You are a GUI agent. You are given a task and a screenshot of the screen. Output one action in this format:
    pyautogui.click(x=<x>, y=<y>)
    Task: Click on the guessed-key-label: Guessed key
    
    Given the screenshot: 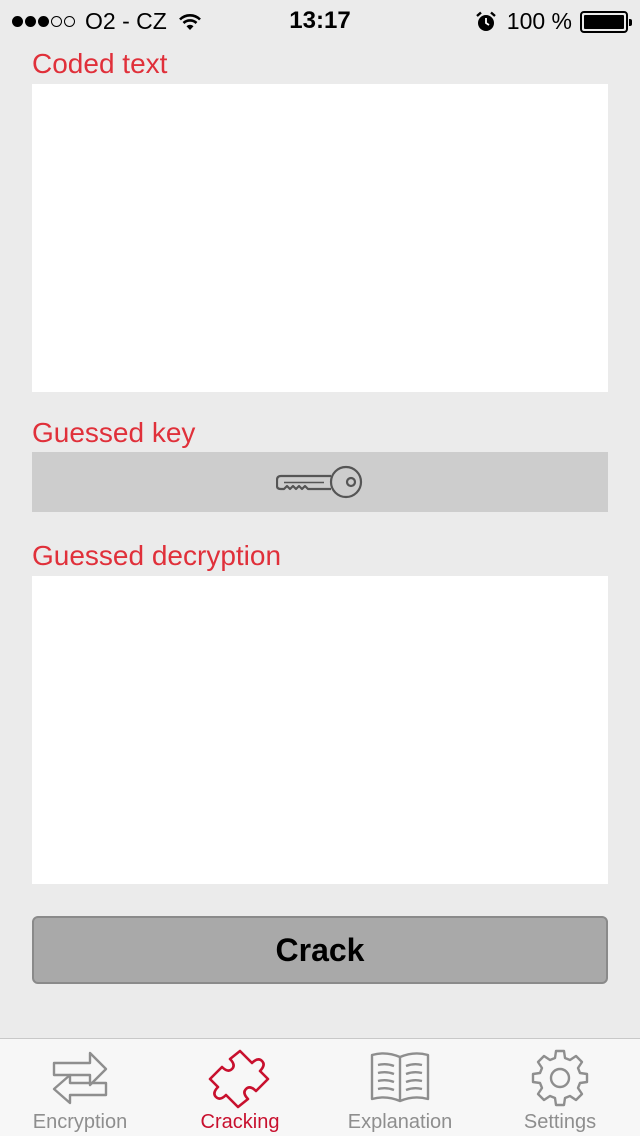 What is the action you would take?
    pyautogui.click(x=114, y=432)
    